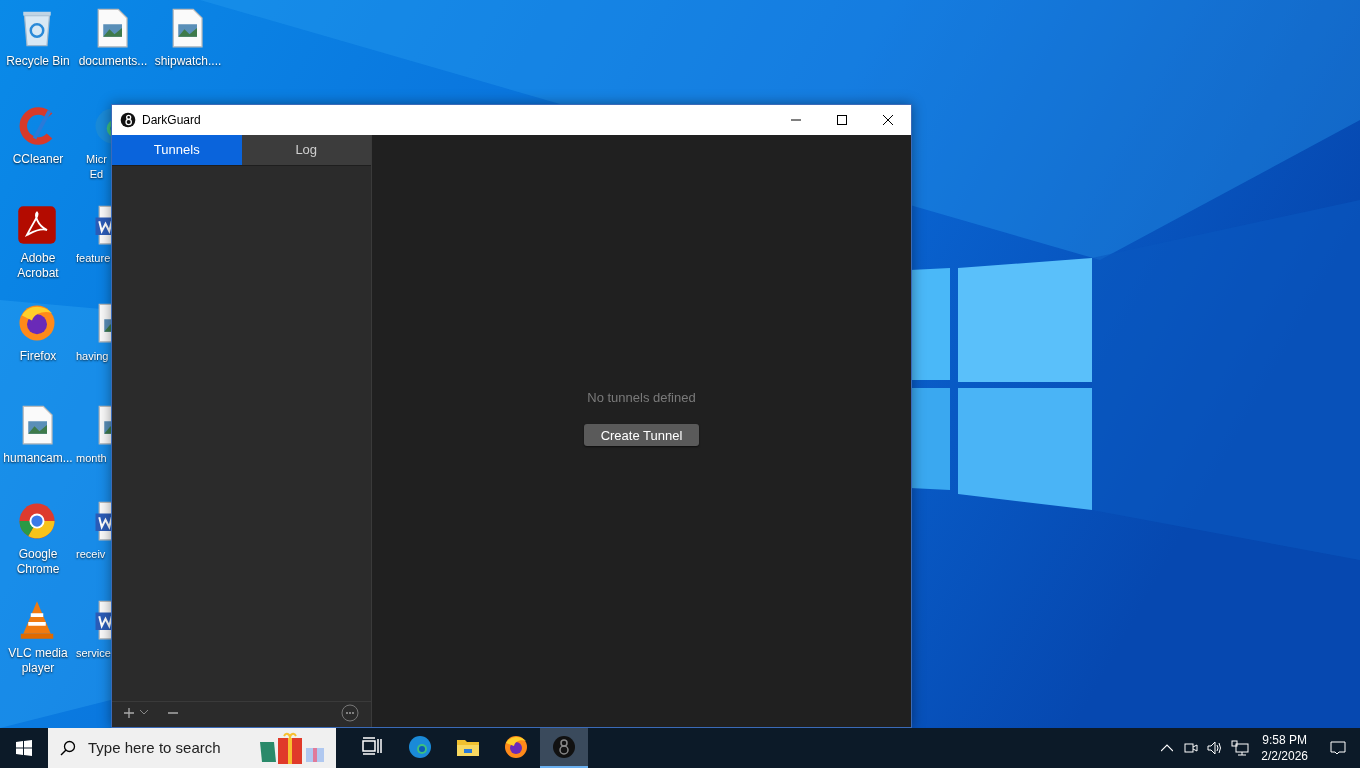 The height and width of the screenshot is (768, 1360). Describe the element at coordinates (93, 356) in the screenshot. I see `icon-label: having` at that location.